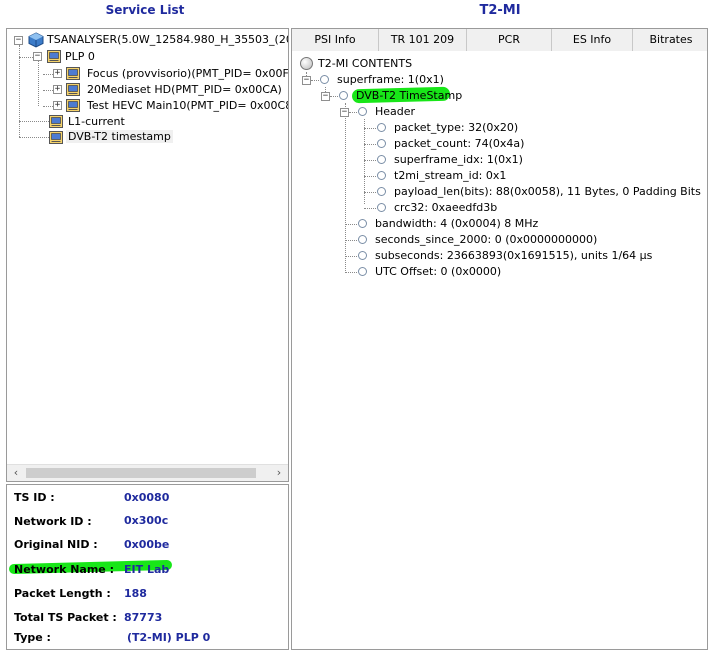 Image resolution: width=708 pixels, height=655 pixels. Describe the element at coordinates (306, 80) in the screenshot. I see `superframe-collapse-toggle: −` at that location.